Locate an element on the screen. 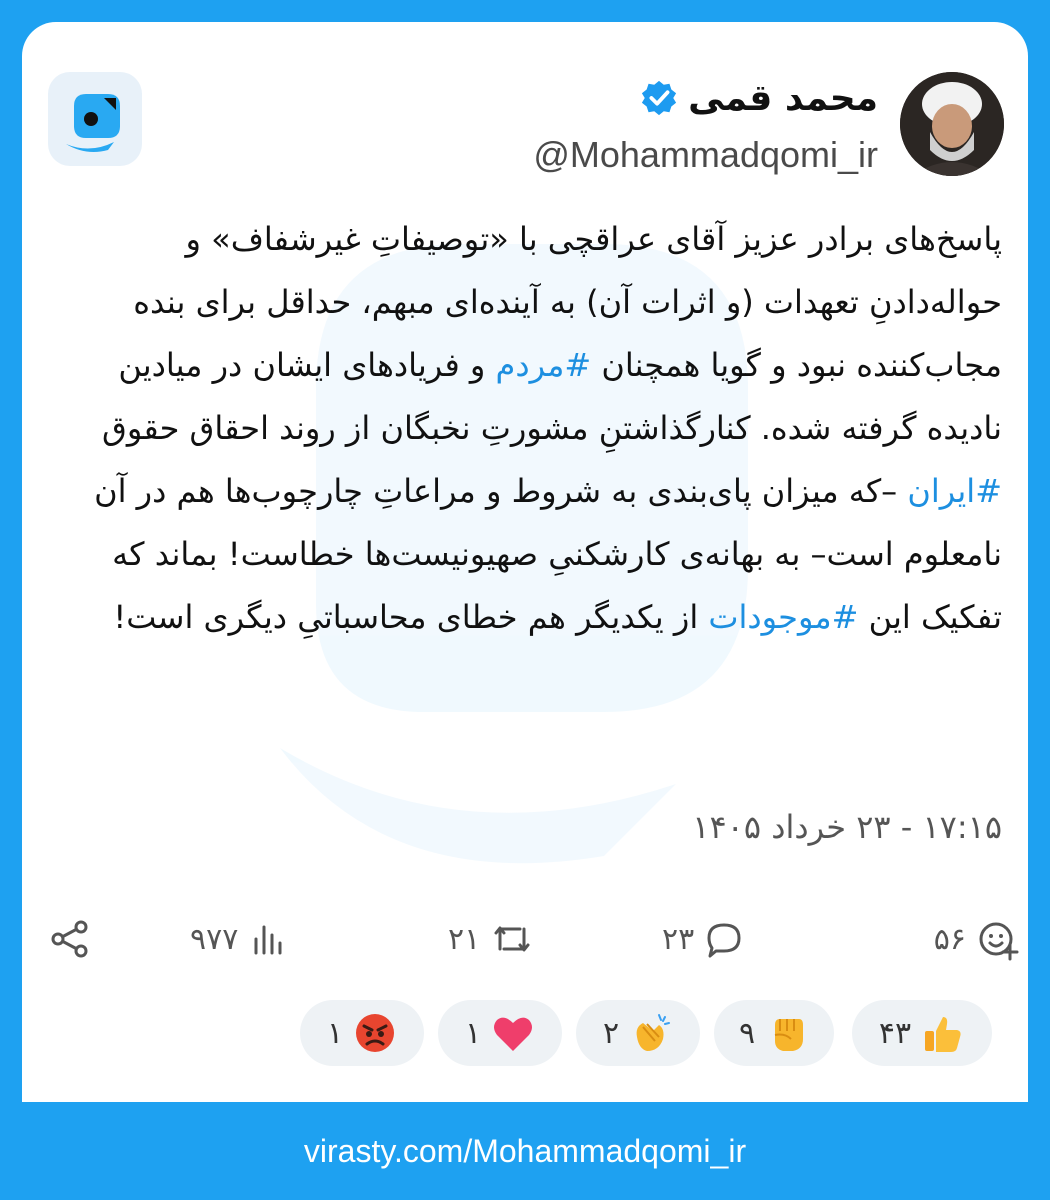  author-handle: @Mohammadqomi_ir is located at coordinates (705, 155).